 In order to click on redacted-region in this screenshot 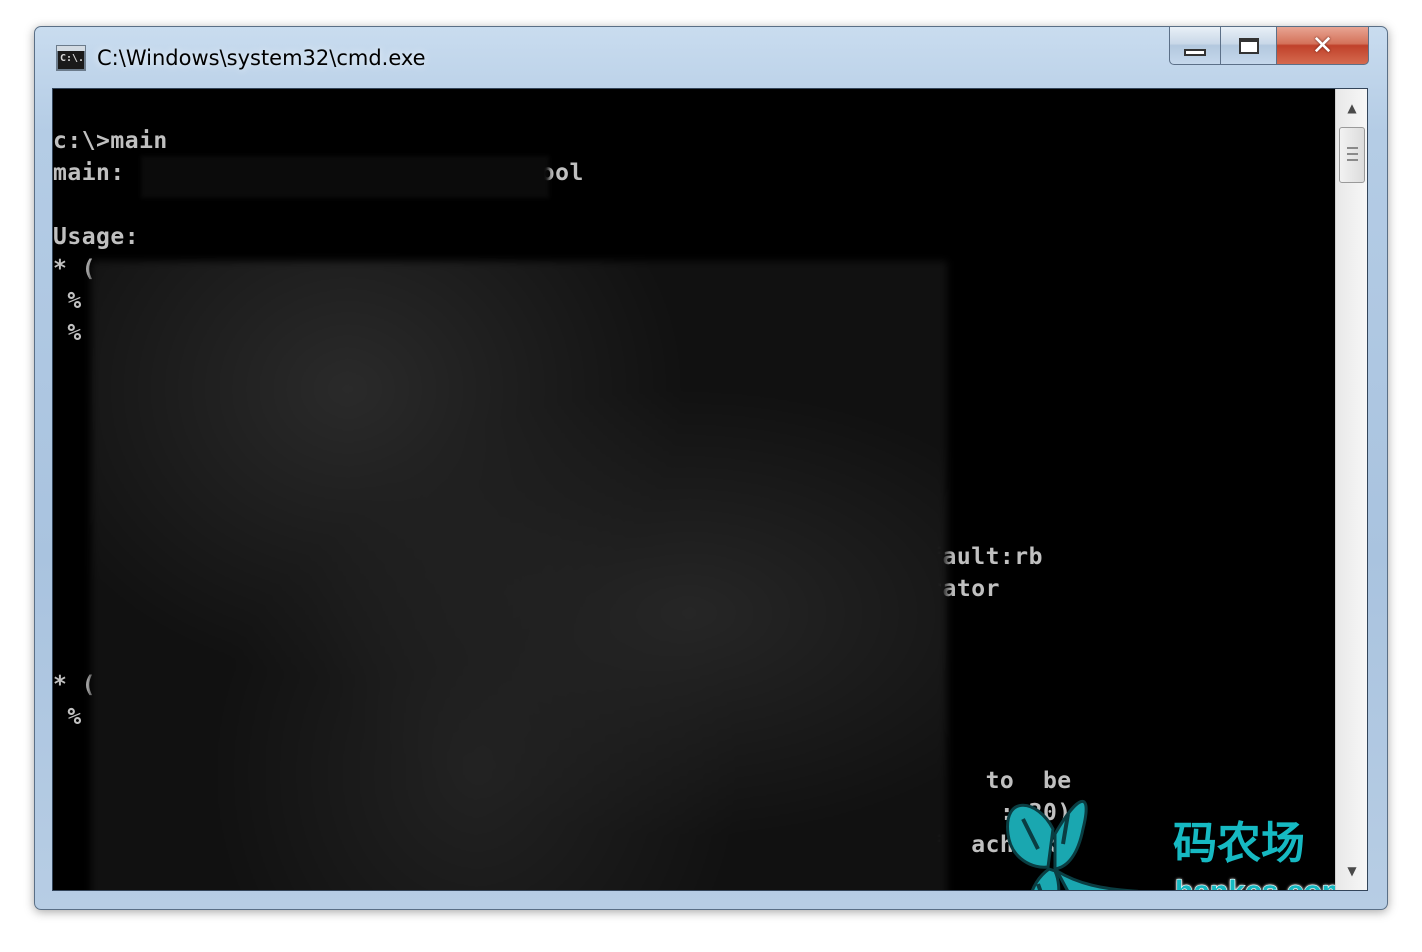, I will do `click(345, 177)`.